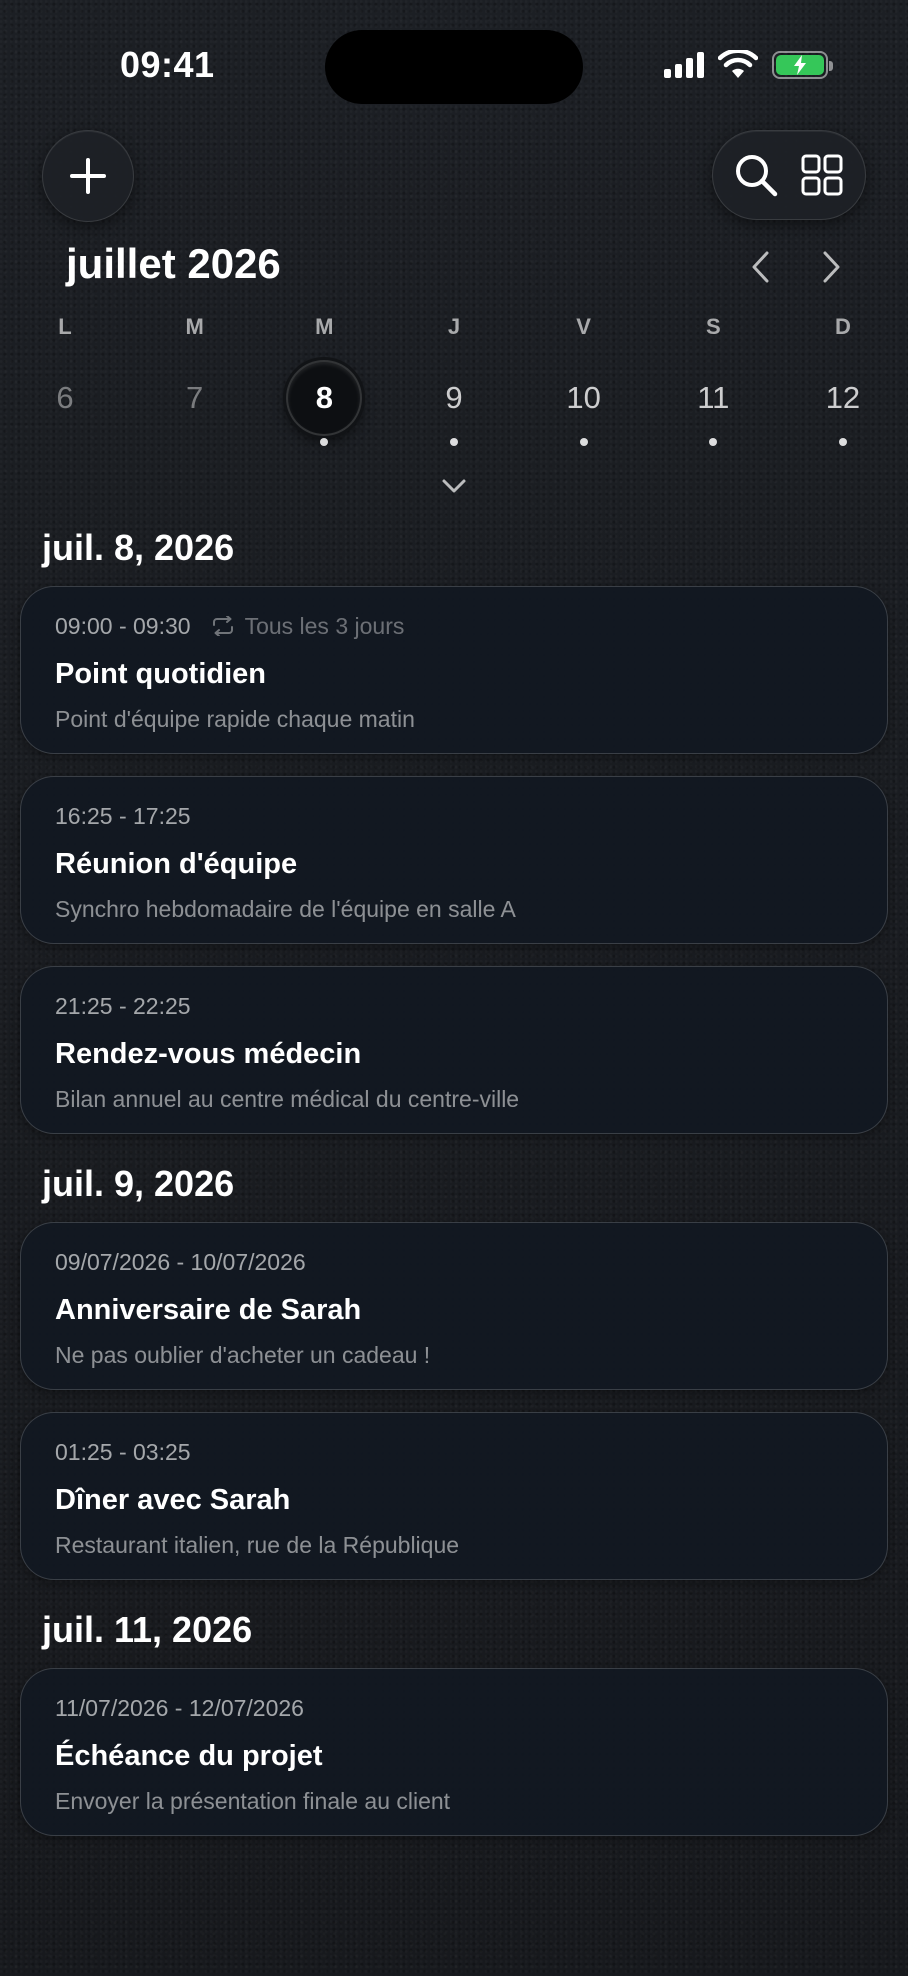 Image resolution: width=908 pixels, height=1976 pixels. I want to click on day-number: 11, so click(713, 397).